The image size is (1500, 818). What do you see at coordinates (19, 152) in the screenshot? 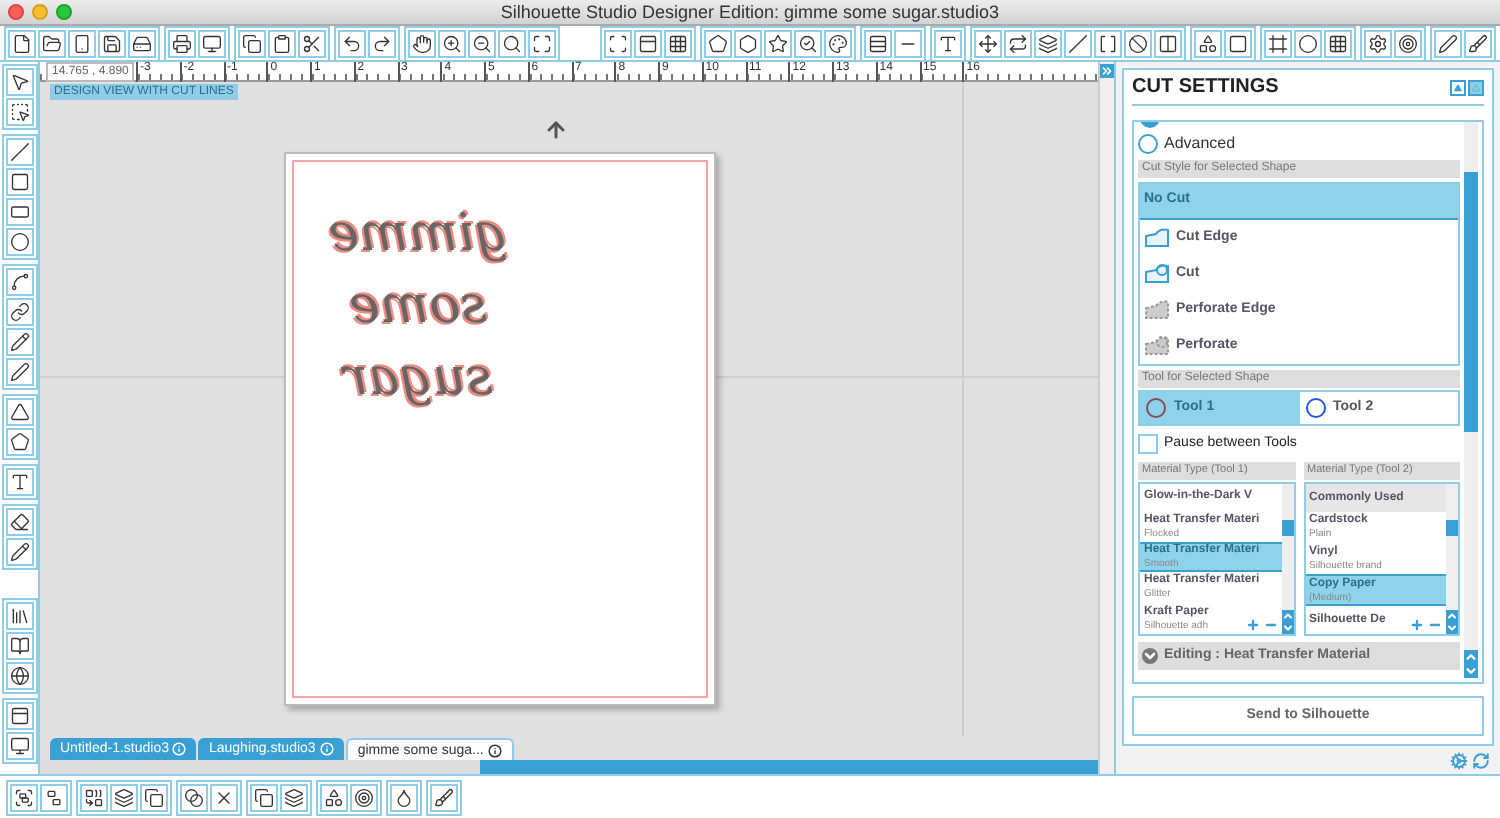
I see `line-button` at bounding box center [19, 152].